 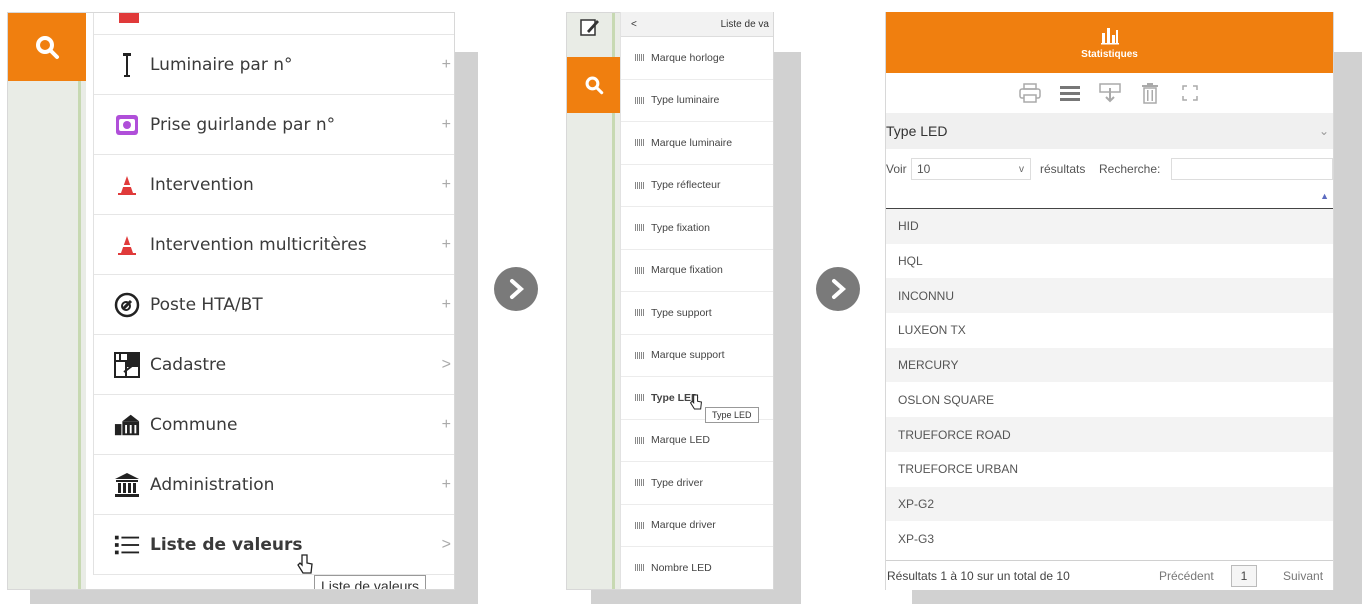 I want to click on download-icon, so click(x=1110, y=93).